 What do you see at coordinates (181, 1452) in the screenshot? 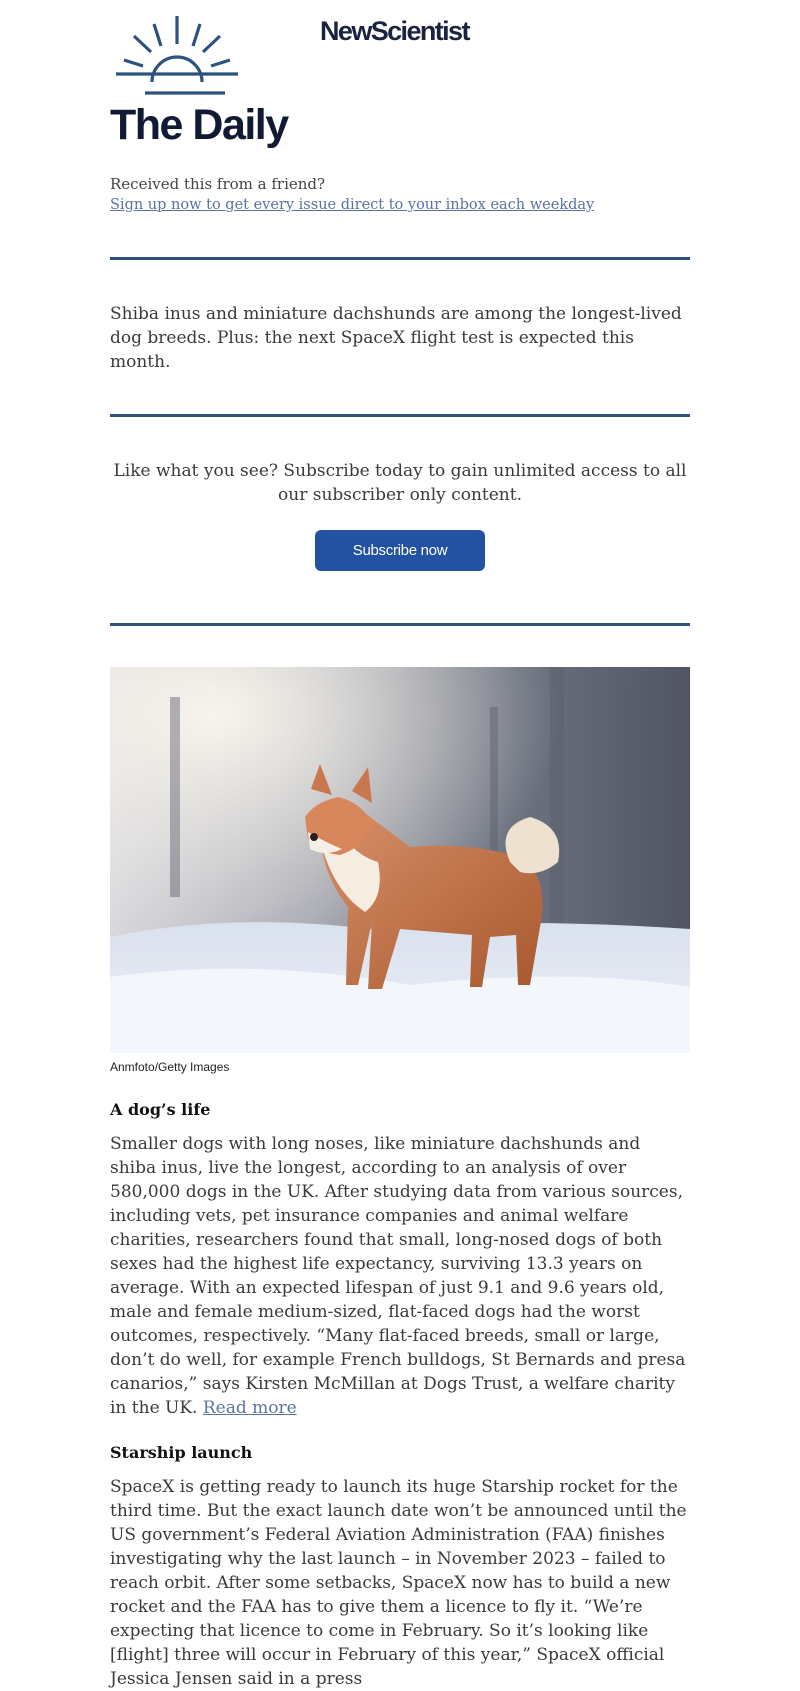
I see `story-headline: Starship launch` at bounding box center [181, 1452].